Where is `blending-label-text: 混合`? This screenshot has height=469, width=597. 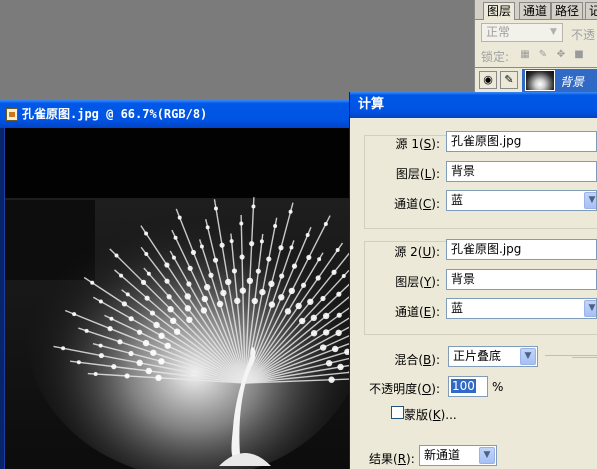 blending-label-text: 混合 is located at coordinates (406, 360).